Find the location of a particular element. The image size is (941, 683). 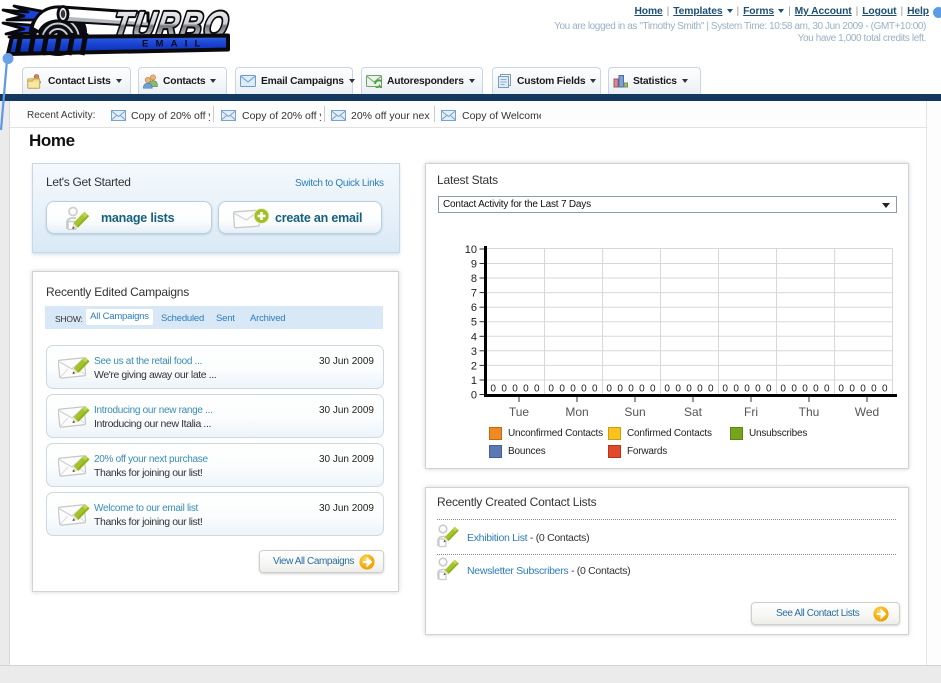

svg-text: Wed is located at coordinates (867, 412).